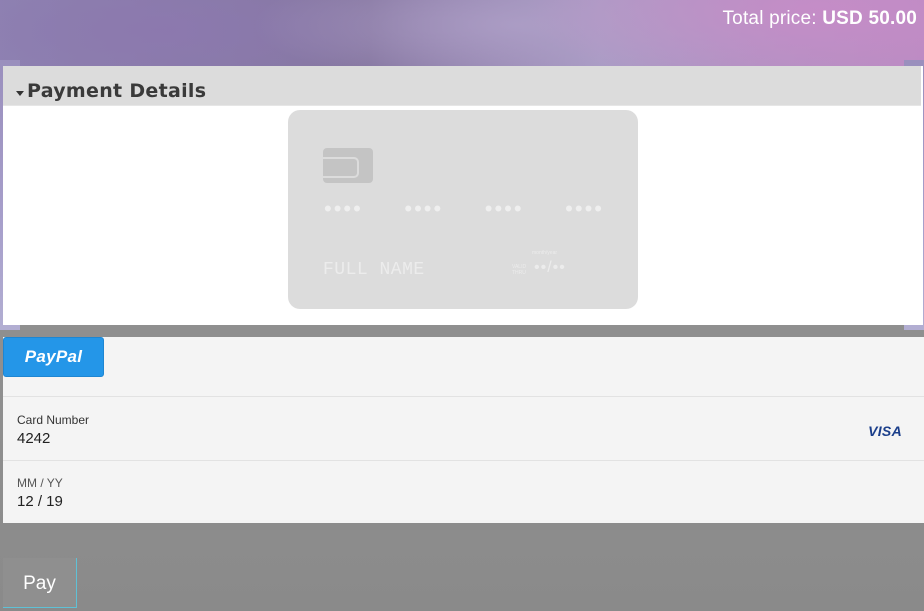 The width and height of the screenshot is (924, 611). I want to click on card-number-input: 4242, so click(33, 438).